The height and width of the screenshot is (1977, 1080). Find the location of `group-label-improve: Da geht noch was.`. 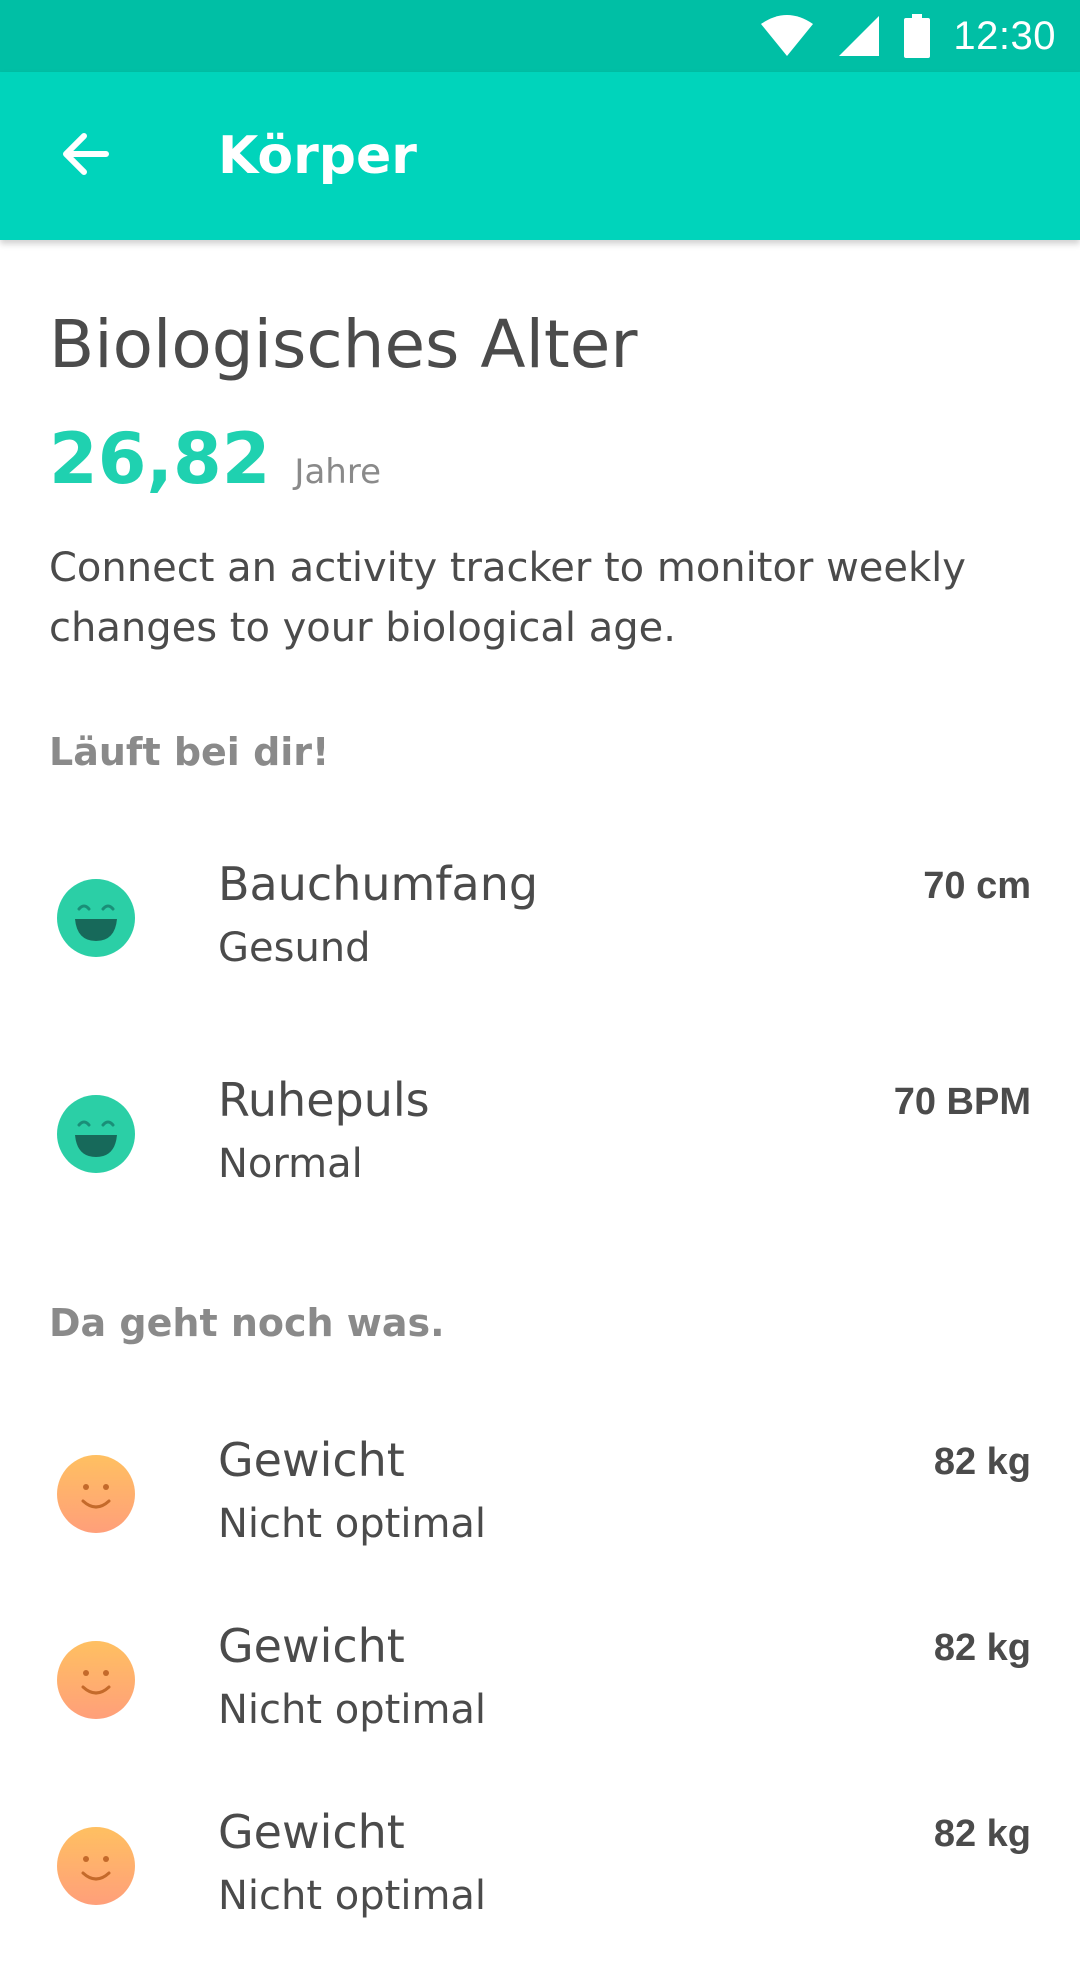

group-label-improve: Da geht noch was. is located at coordinates (247, 1323).